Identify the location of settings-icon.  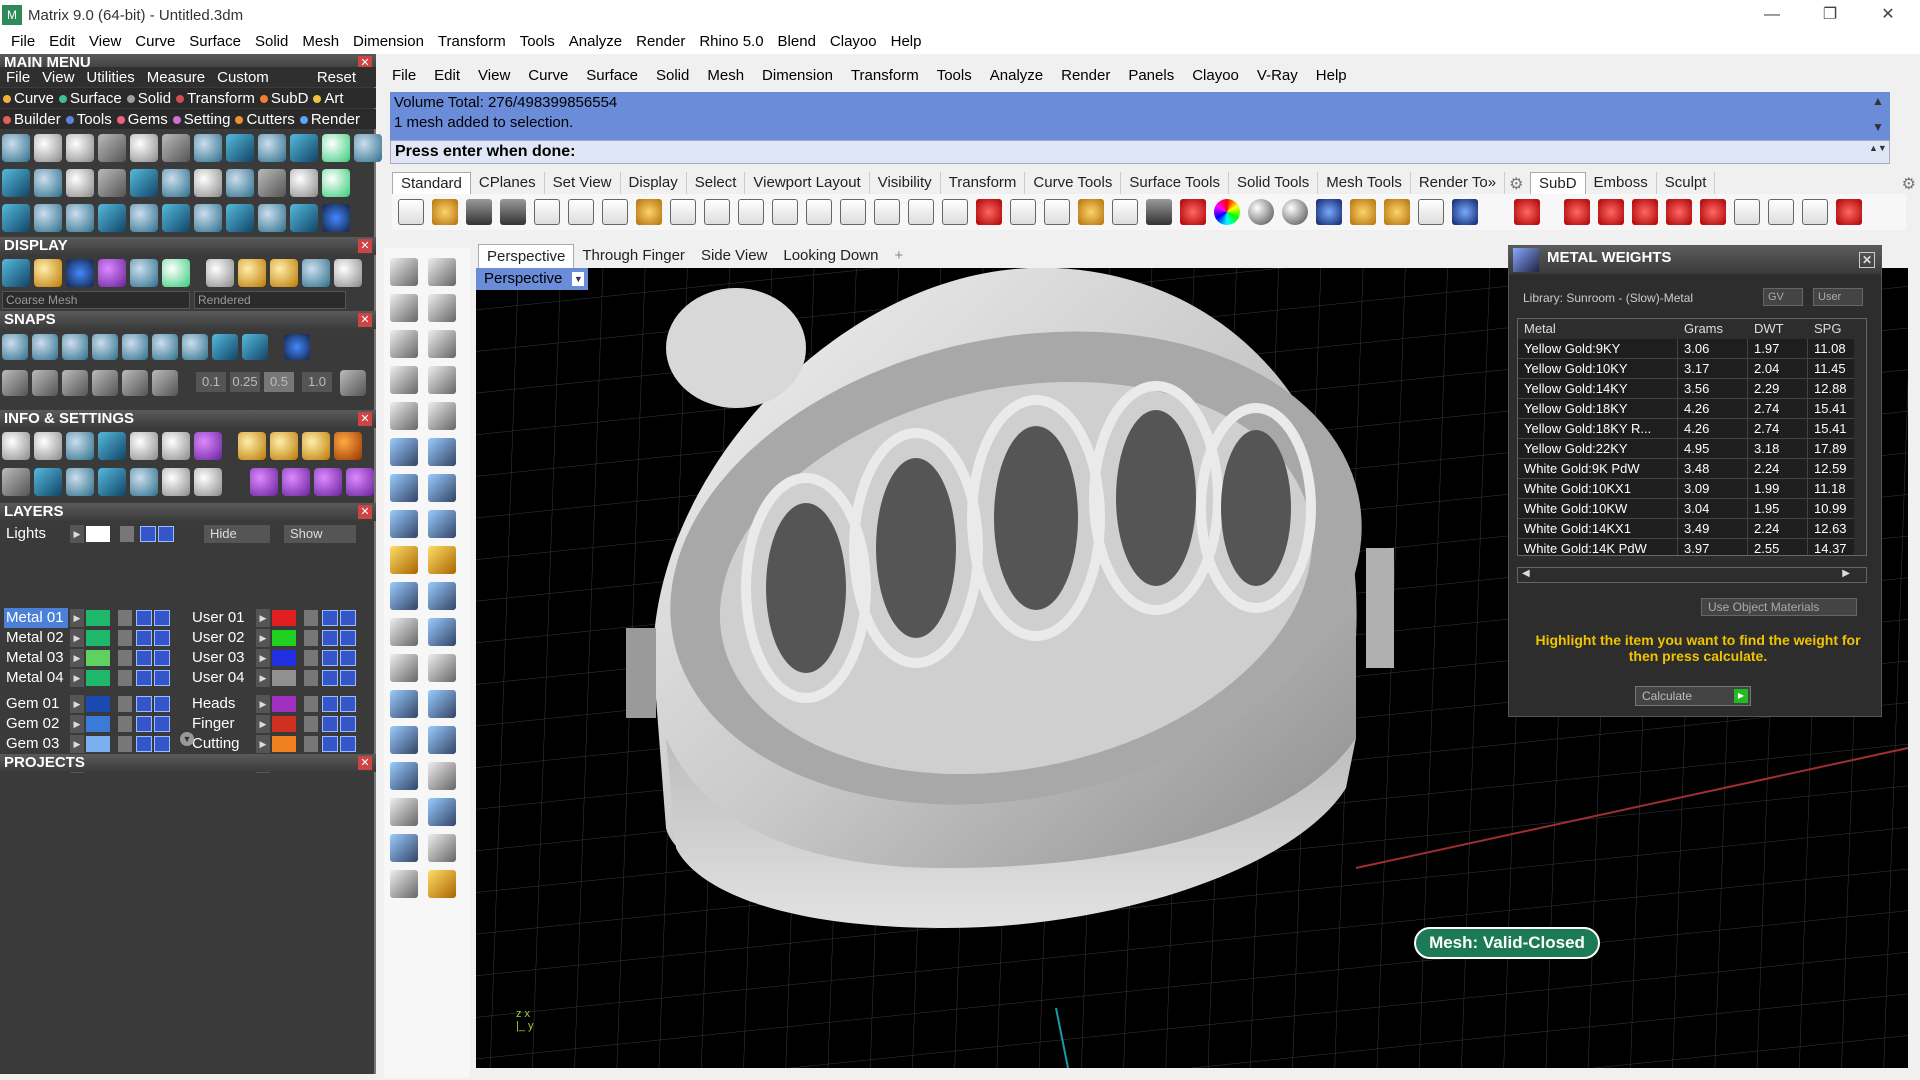
(1747, 212).